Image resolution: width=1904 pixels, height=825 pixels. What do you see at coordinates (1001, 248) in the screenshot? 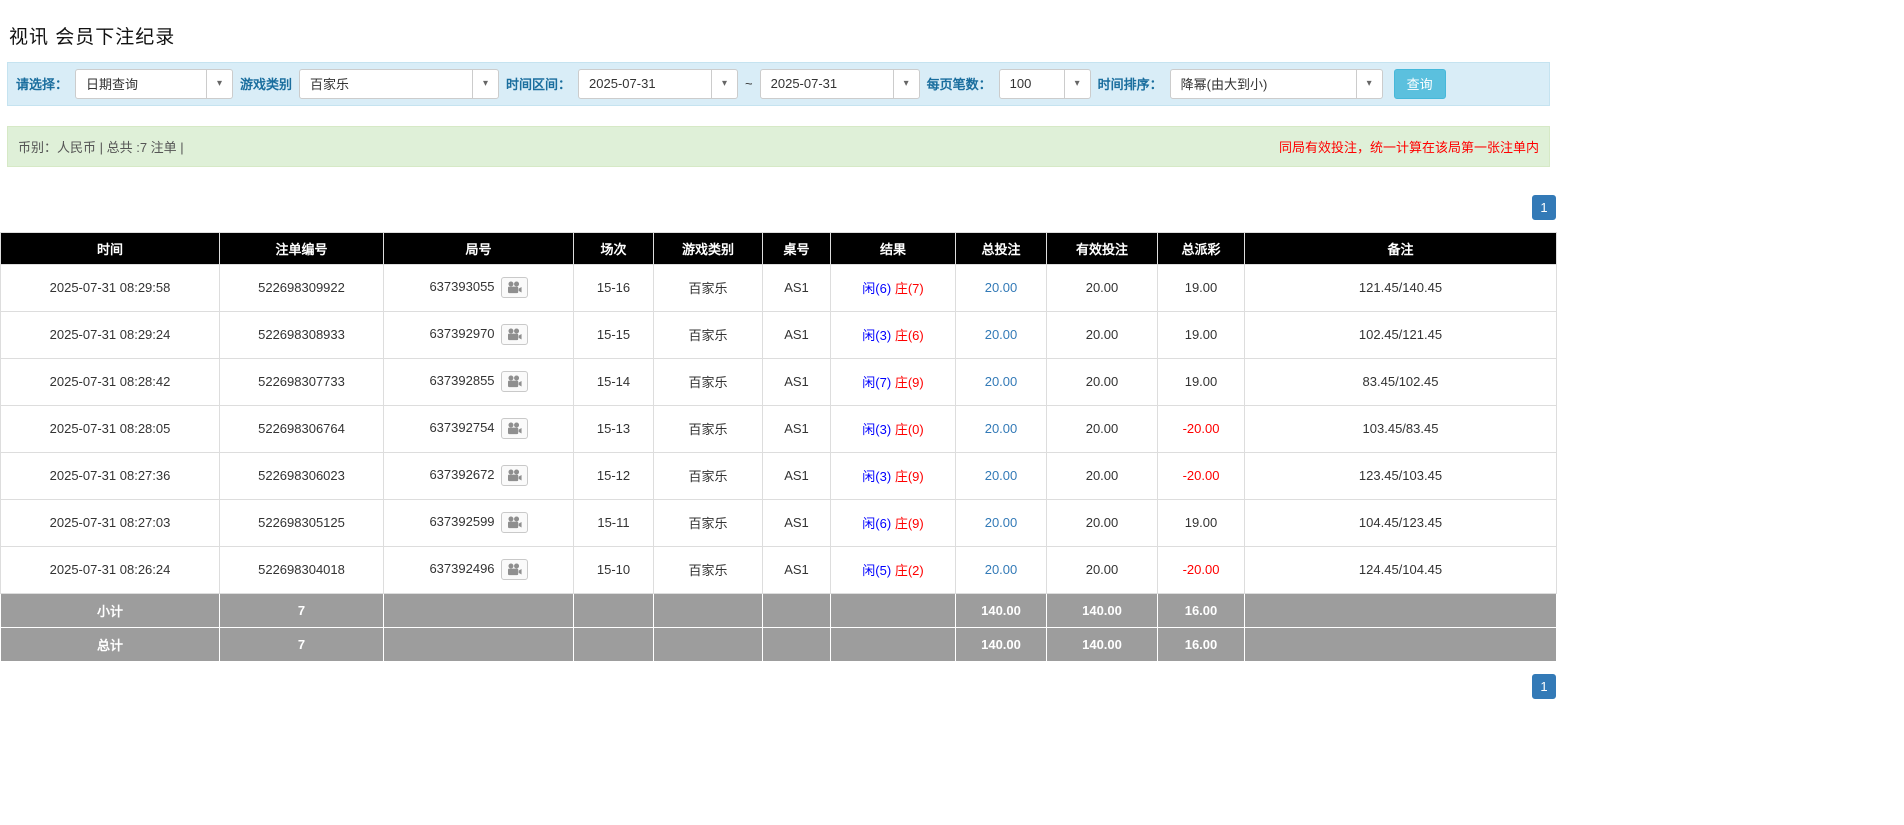
I see `header-total-bet: 总投注` at bounding box center [1001, 248].